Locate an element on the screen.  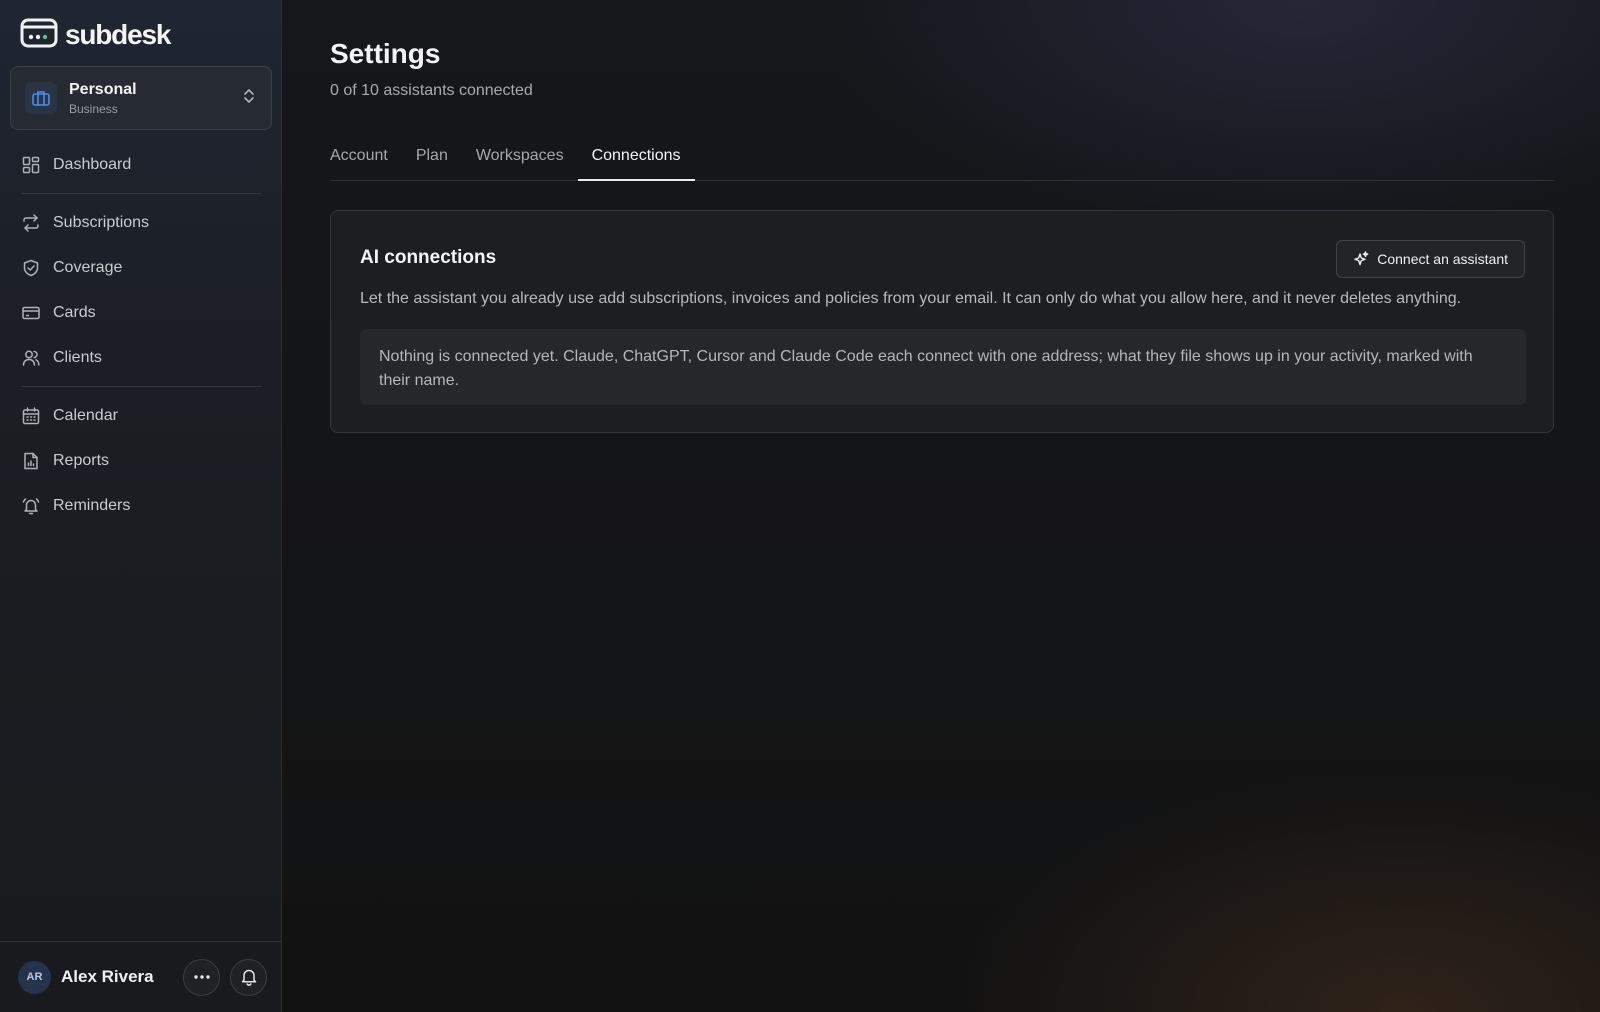
sidebar-item-label: Calendar is located at coordinates (85, 415).